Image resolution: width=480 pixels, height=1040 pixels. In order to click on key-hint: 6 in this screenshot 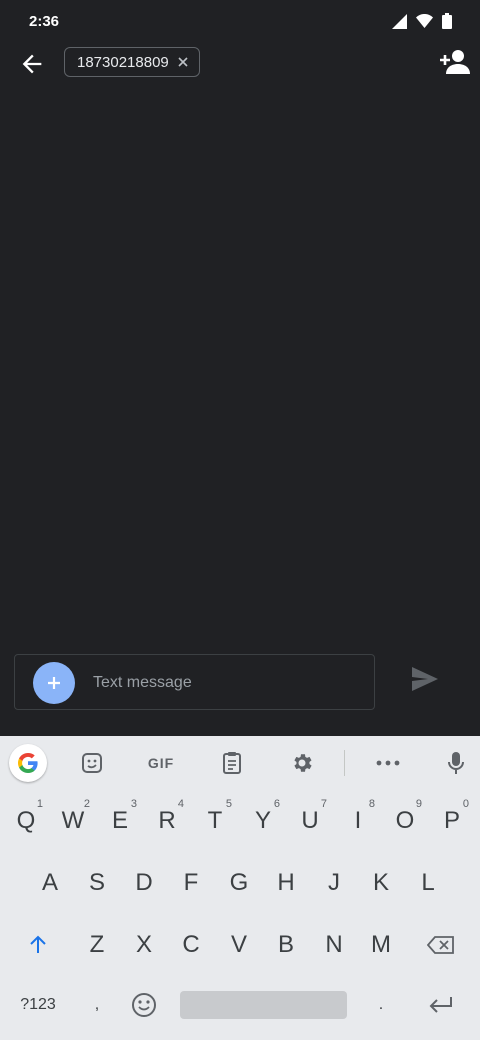, I will do `click(276, 804)`.